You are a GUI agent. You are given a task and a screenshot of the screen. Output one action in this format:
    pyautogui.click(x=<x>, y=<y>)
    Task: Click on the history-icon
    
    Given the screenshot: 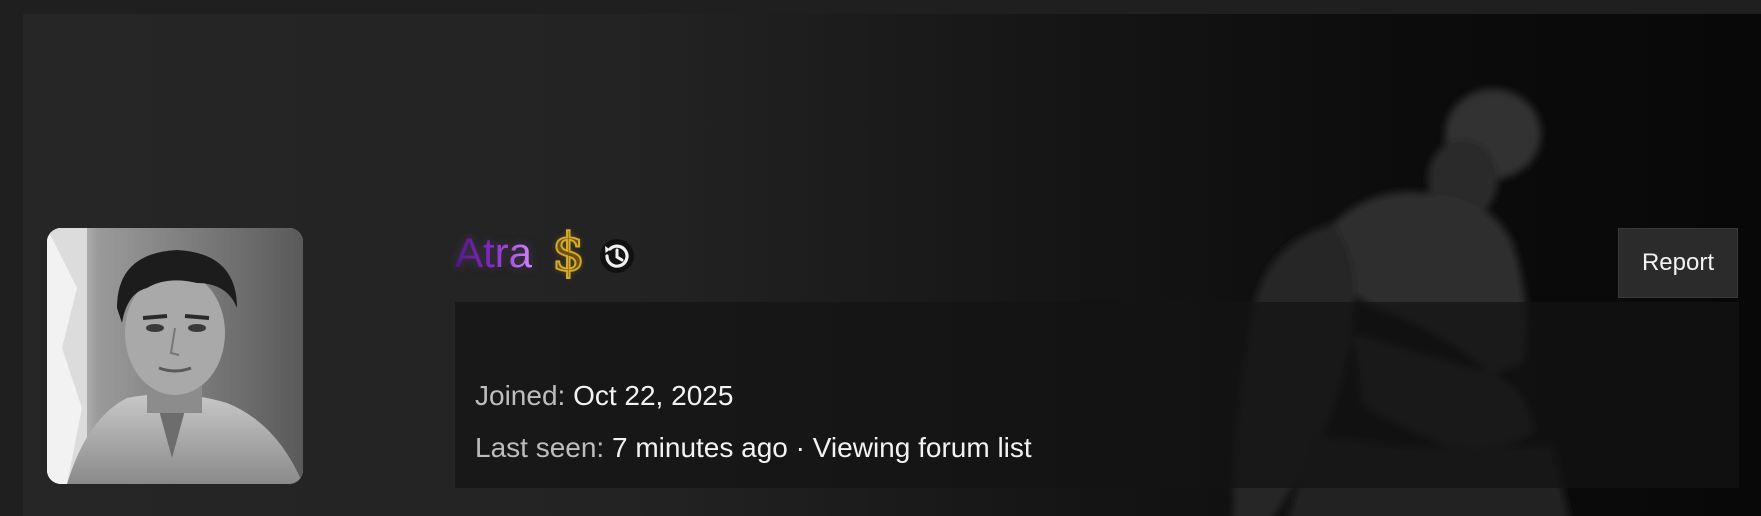 What is the action you would take?
    pyautogui.click(x=617, y=256)
    